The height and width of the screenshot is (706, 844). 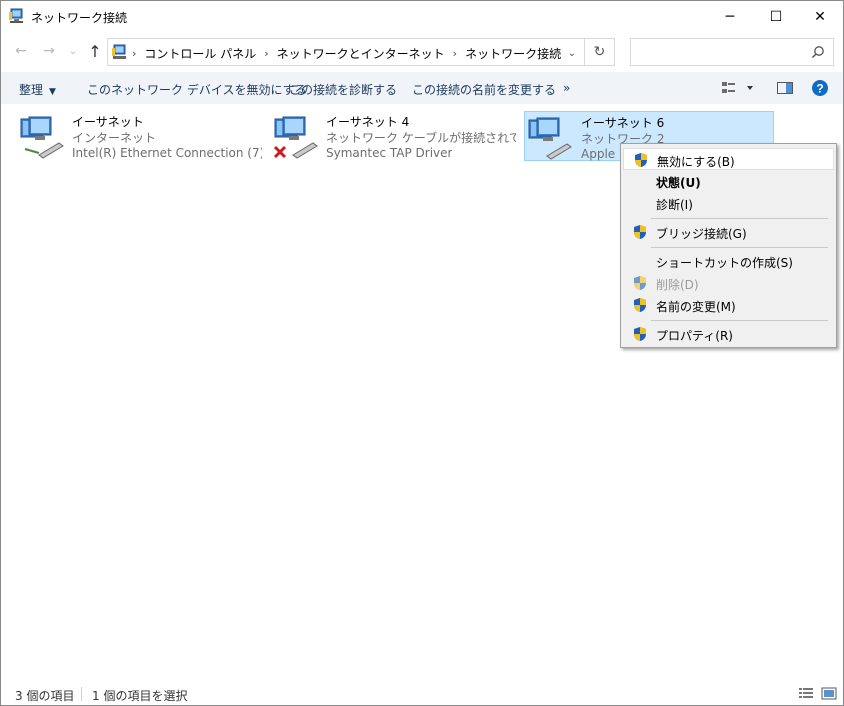 What do you see at coordinates (108, 122) in the screenshot?
I see `connection-name: イーサネット` at bounding box center [108, 122].